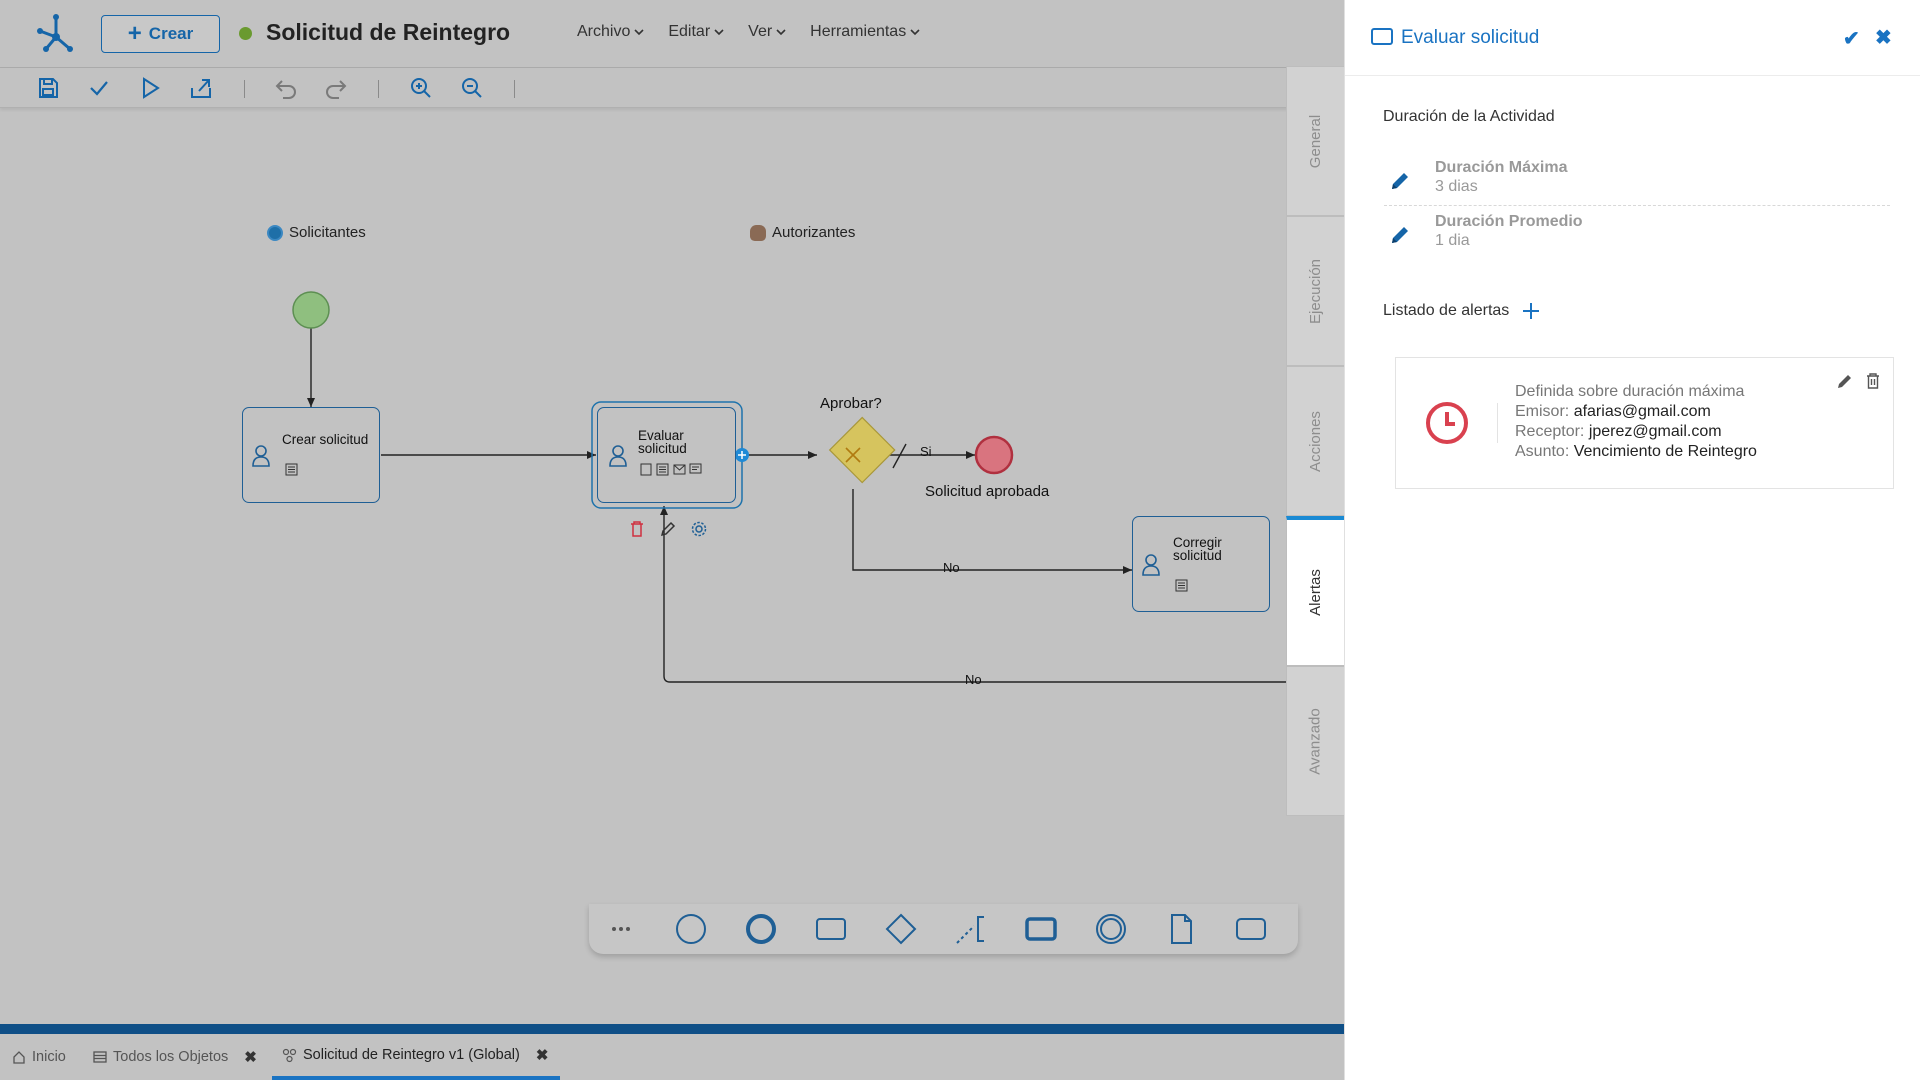 The image size is (1920, 1080). What do you see at coordinates (604, 31) in the screenshot?
I see `menu-label: Archivo` at bounding box center [604, 31].